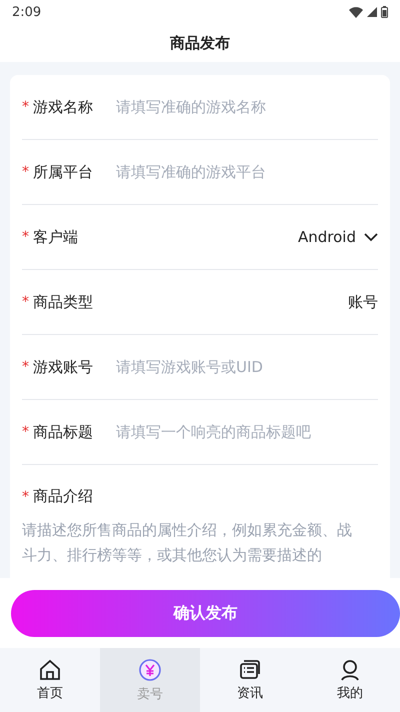 The image size is (400, 712). Describe the element at coordinates (150, 670) in the screenshot. I see `yuan-bubble-icon` at that location.